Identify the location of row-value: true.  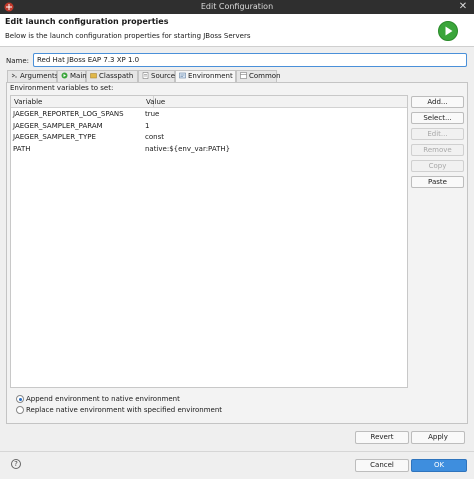
(152, 114).